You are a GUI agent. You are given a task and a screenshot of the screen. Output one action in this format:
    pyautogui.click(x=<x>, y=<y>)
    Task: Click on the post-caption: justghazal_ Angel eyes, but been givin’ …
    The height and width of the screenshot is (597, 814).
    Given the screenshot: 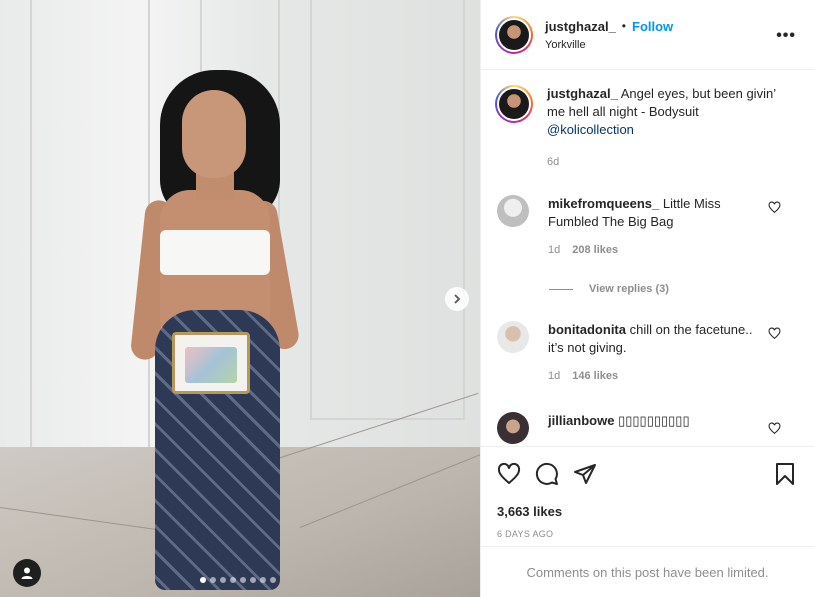 What is the action you would take?
    pyautogui.click(x=645, y=128)
    